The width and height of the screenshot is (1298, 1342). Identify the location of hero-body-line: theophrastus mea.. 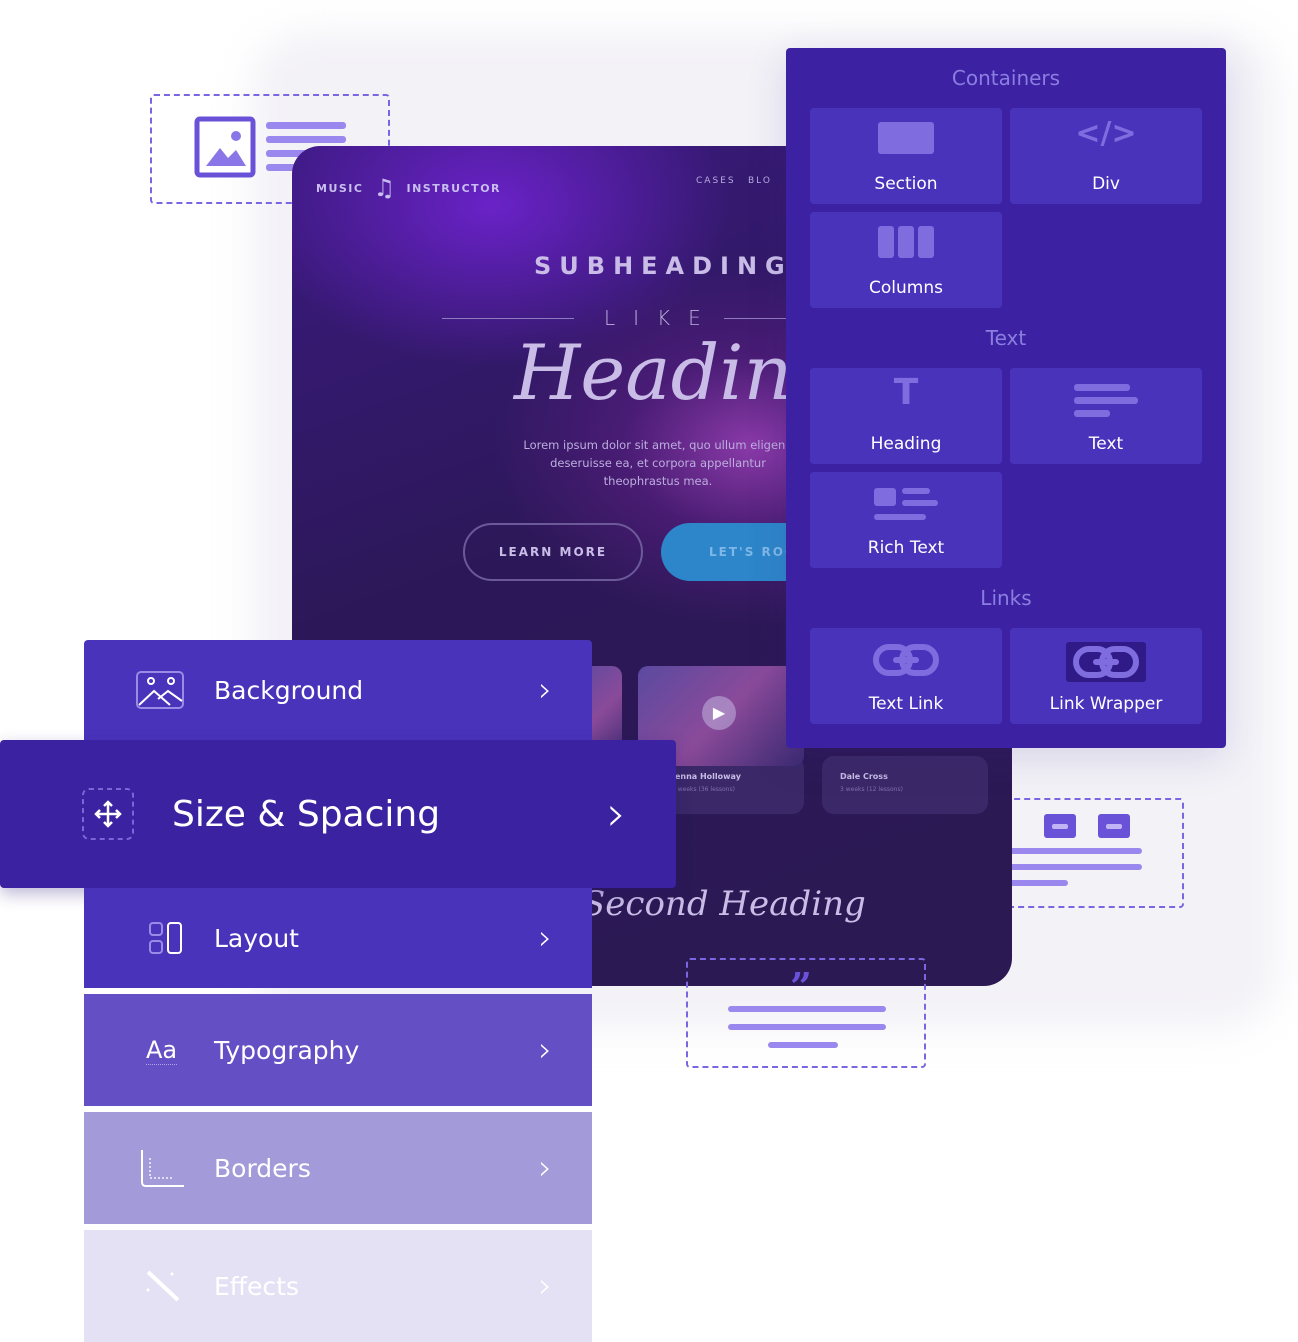
(658, 481).